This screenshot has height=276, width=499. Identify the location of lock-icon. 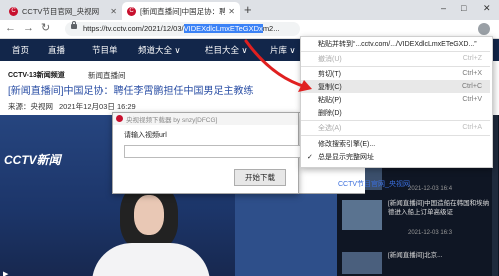
(74, 25).